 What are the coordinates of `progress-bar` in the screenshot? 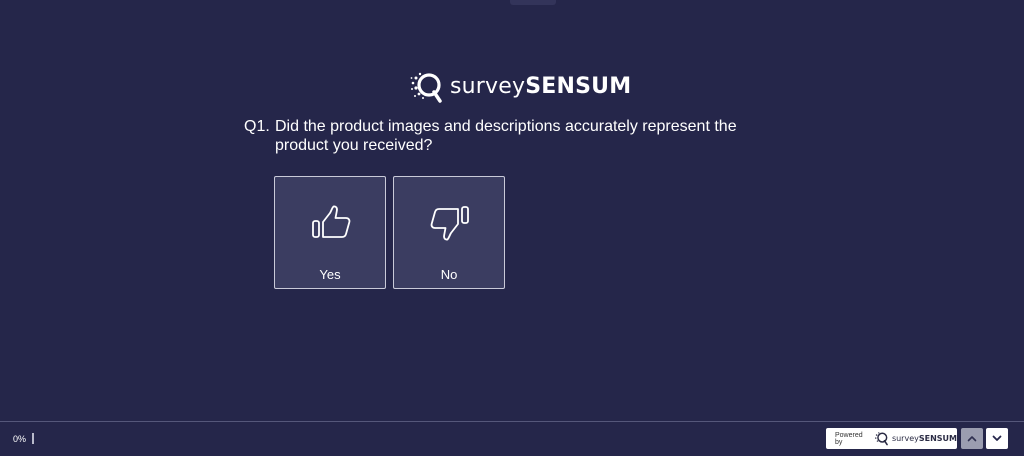 It's located at (33, 438).